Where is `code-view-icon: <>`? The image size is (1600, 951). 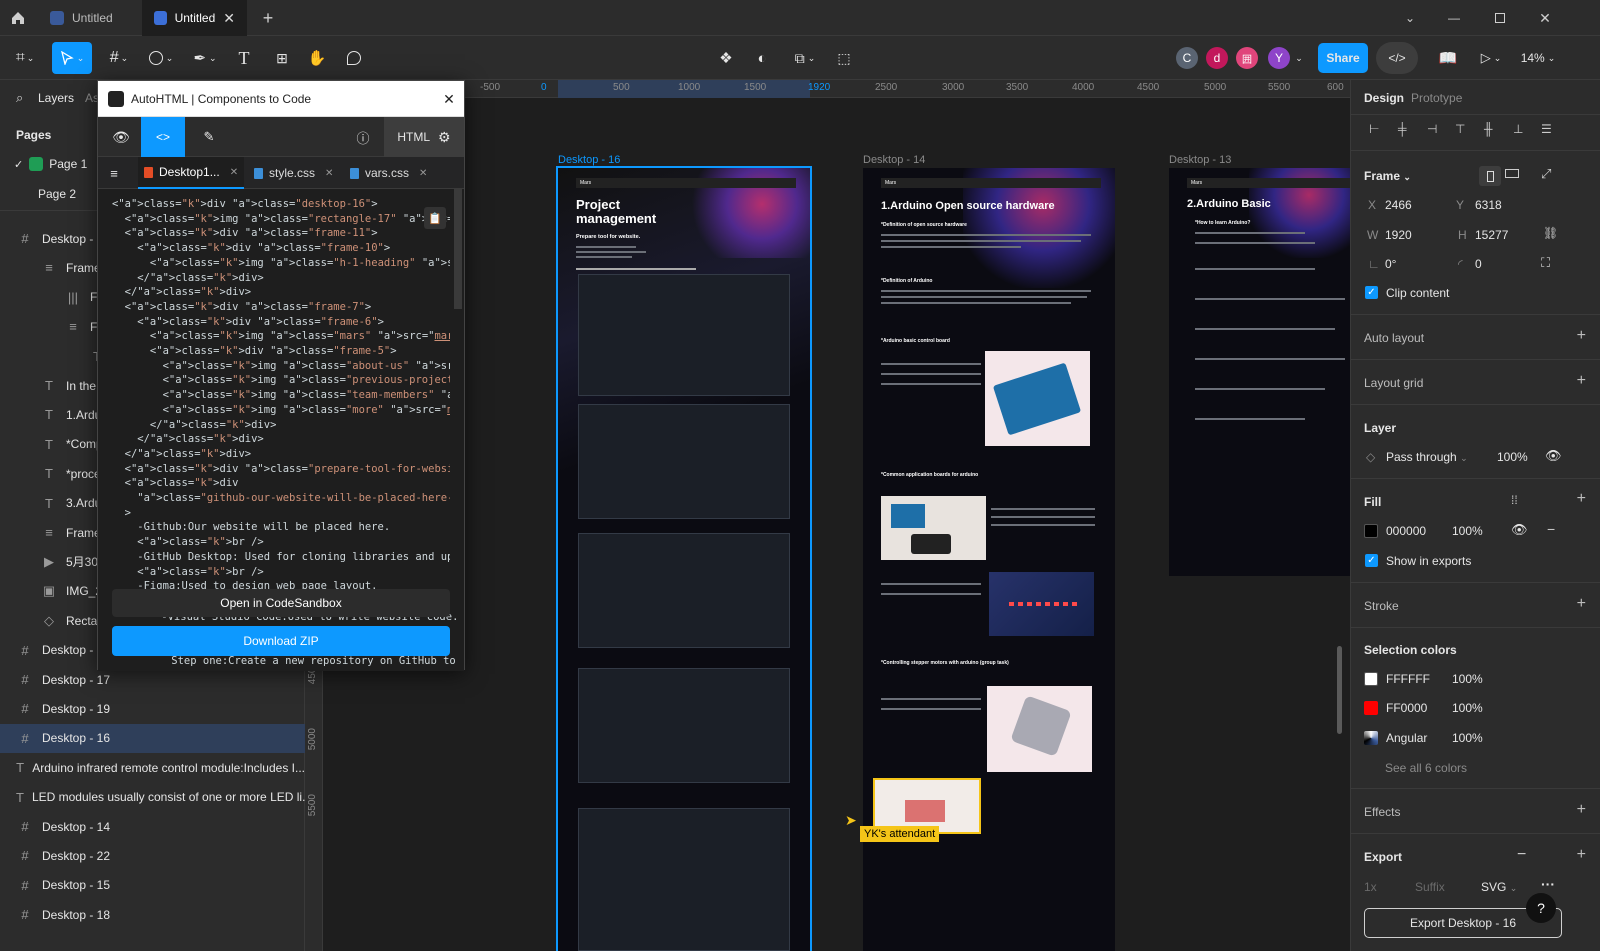 code-view-icon: <> is located at coordinates (163, 137).